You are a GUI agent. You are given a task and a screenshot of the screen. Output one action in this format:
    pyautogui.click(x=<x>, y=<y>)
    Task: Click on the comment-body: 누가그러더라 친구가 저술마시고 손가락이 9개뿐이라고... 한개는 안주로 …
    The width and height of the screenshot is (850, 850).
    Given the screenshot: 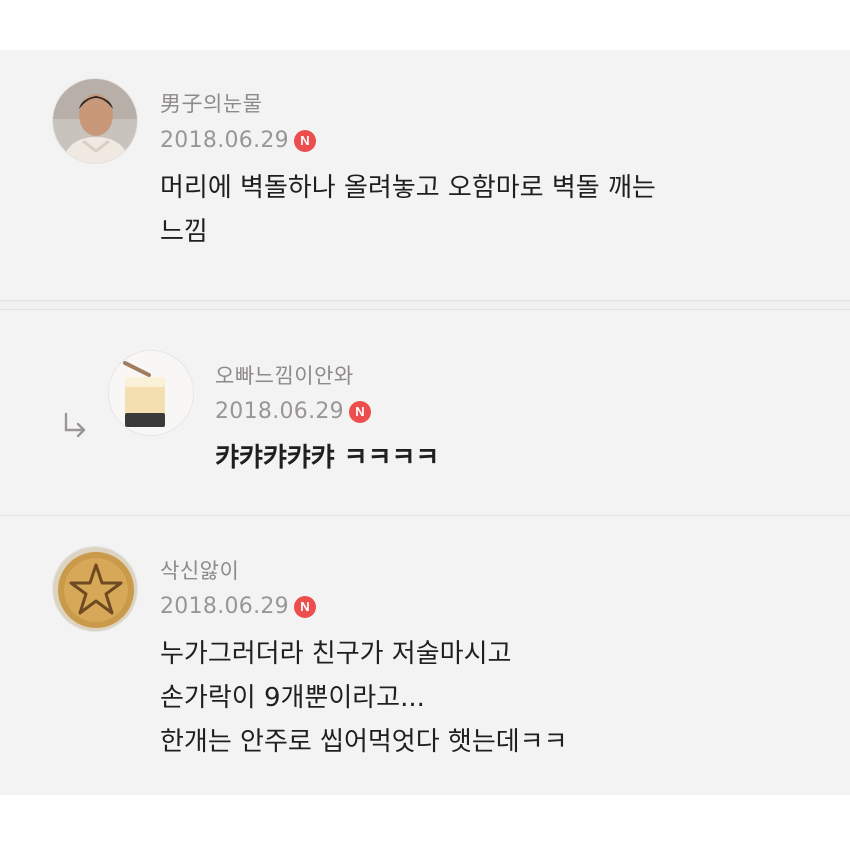 What is the action you would take?
    pyautogui.click(x=364, y=698)
    